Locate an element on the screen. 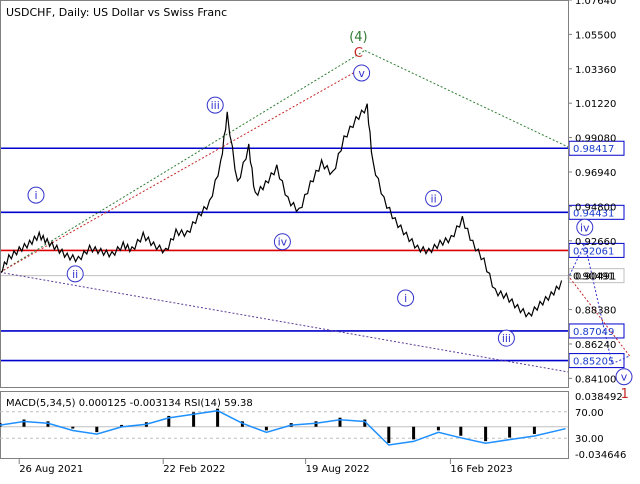  price-tick-label: 1.01220 is located at coordinates (595, 104).